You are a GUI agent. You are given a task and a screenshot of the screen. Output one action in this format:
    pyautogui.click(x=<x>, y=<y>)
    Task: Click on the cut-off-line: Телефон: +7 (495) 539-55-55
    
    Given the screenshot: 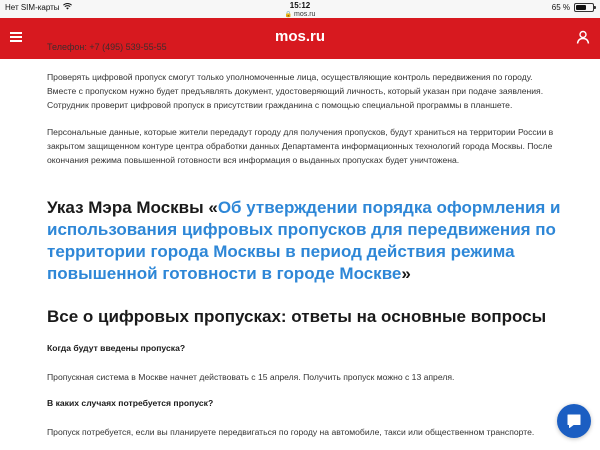 What is the action you would take?
    pyautogui.click(x=107, y=47)
    